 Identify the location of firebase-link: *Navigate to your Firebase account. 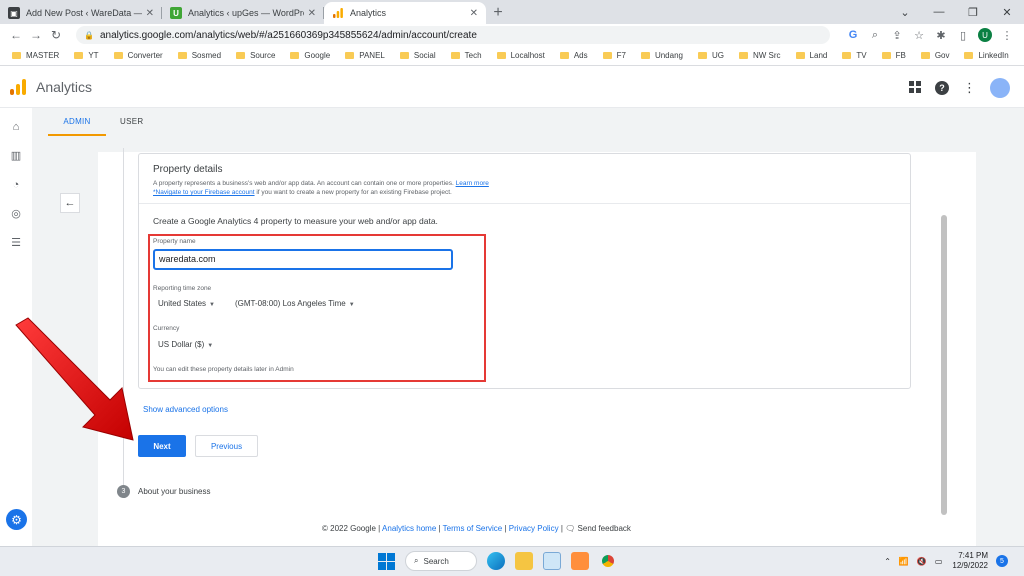
(204, 192).